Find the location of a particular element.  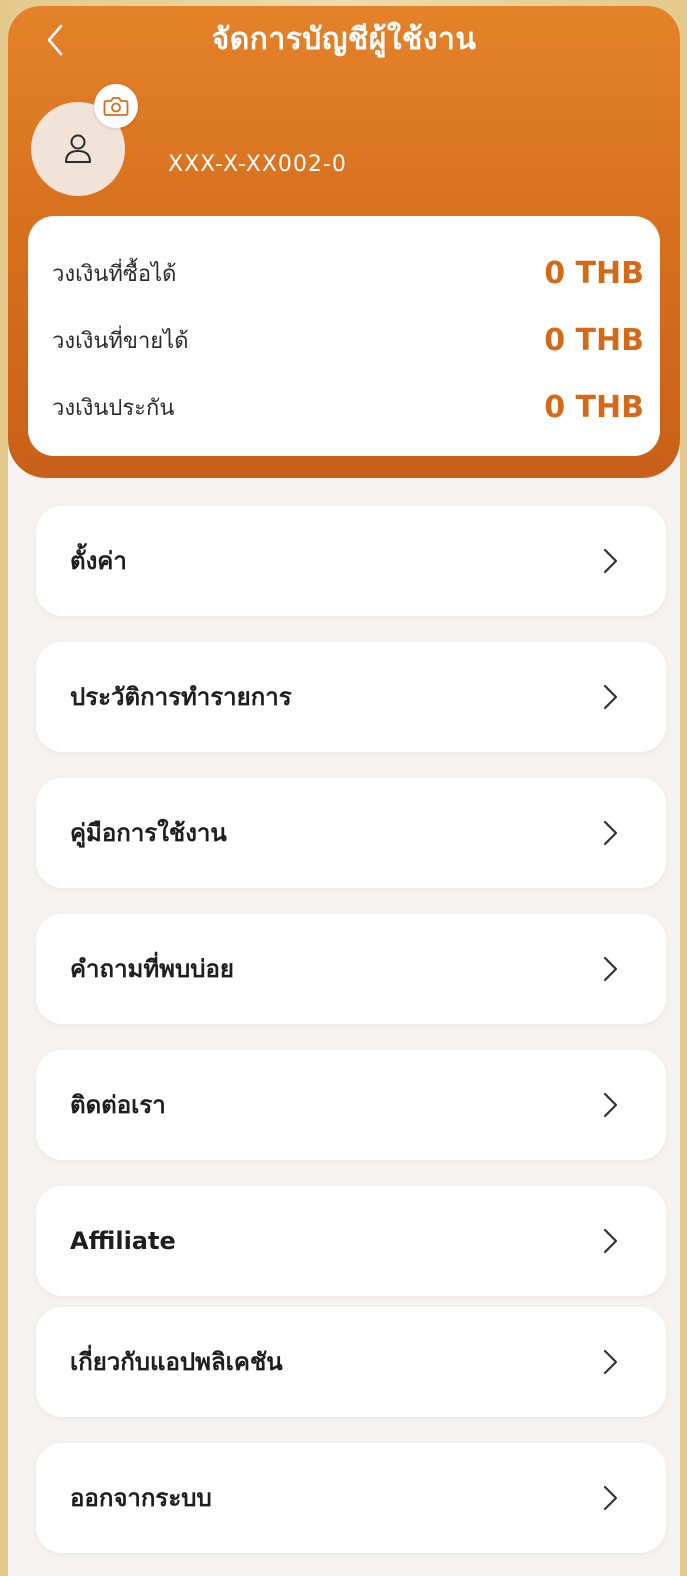

menu-item-label: เกี่ยวกับแอปพลิเคชัน is located at coordinates (176, 1362).